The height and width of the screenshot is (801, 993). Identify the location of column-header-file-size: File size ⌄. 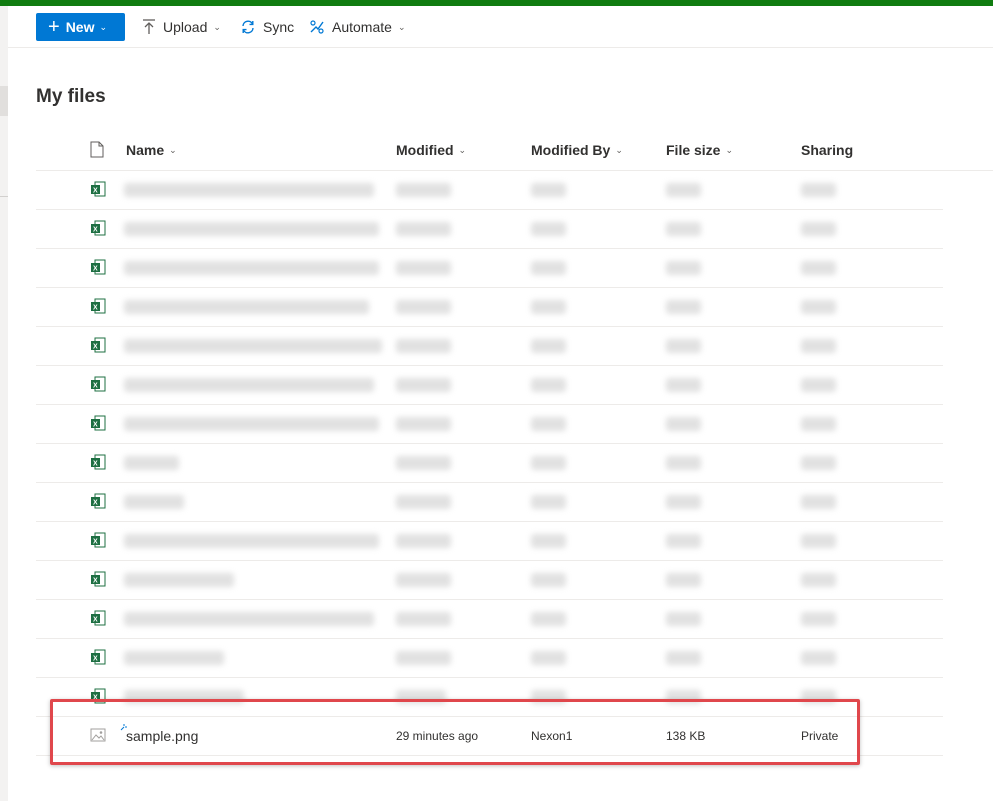
(699, 150).